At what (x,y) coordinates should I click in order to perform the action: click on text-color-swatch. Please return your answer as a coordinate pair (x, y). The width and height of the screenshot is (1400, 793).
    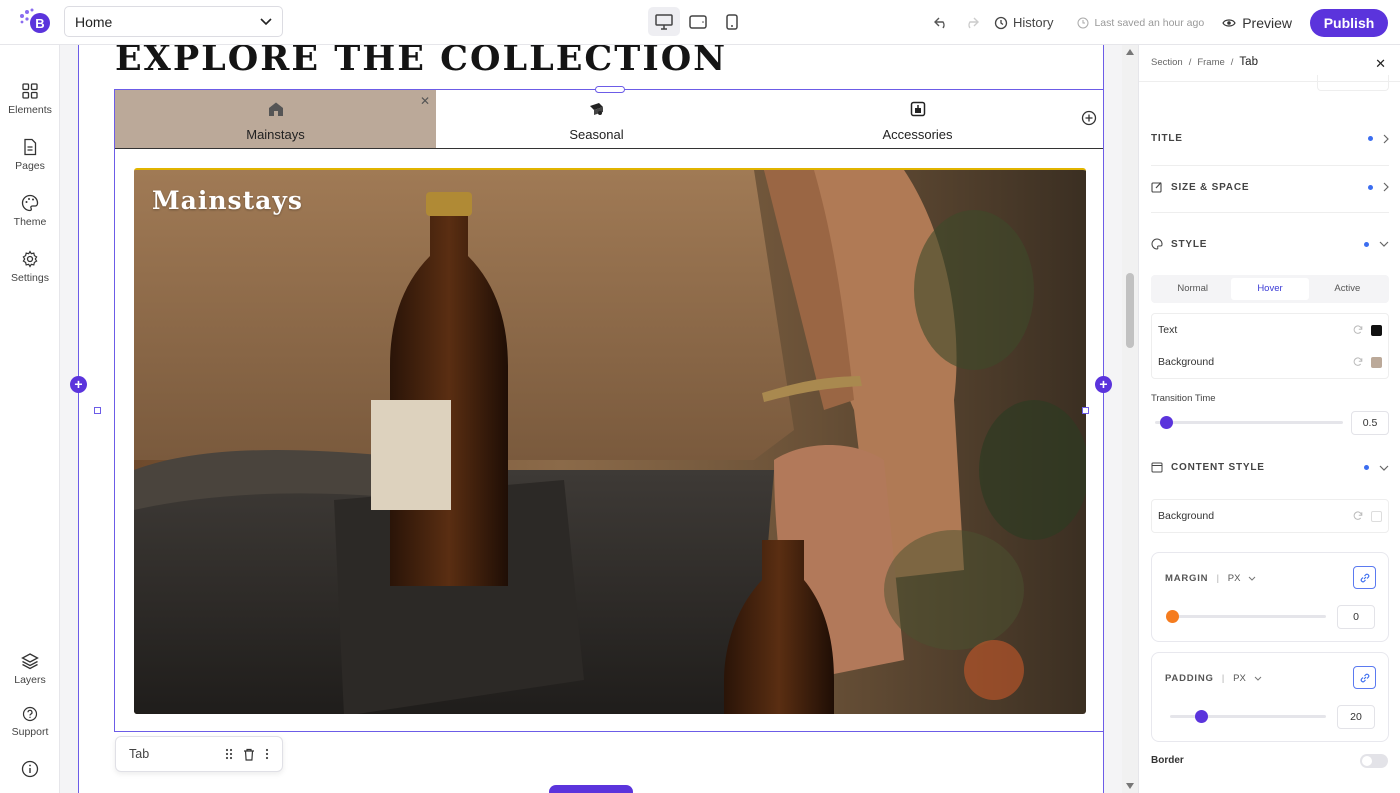
    Looking at the image, I should click on (1376, 330).